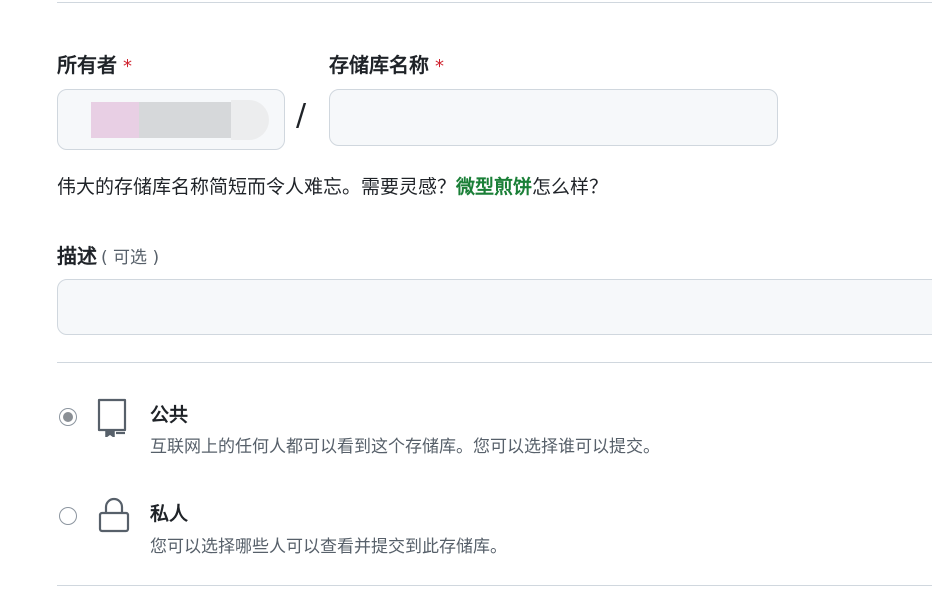 This screenshot has height=592, width=932. I want to click on lock-icon, so click(114, 515).